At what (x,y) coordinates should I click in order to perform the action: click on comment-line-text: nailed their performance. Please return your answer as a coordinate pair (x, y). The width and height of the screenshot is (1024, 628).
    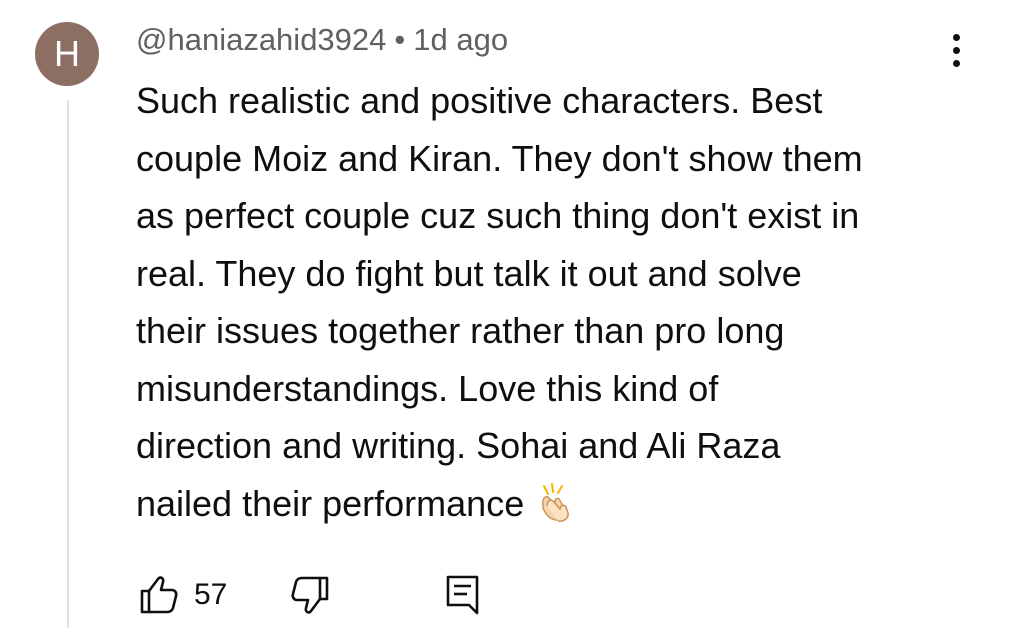
    Looking at the image, I should click on (330, 503).